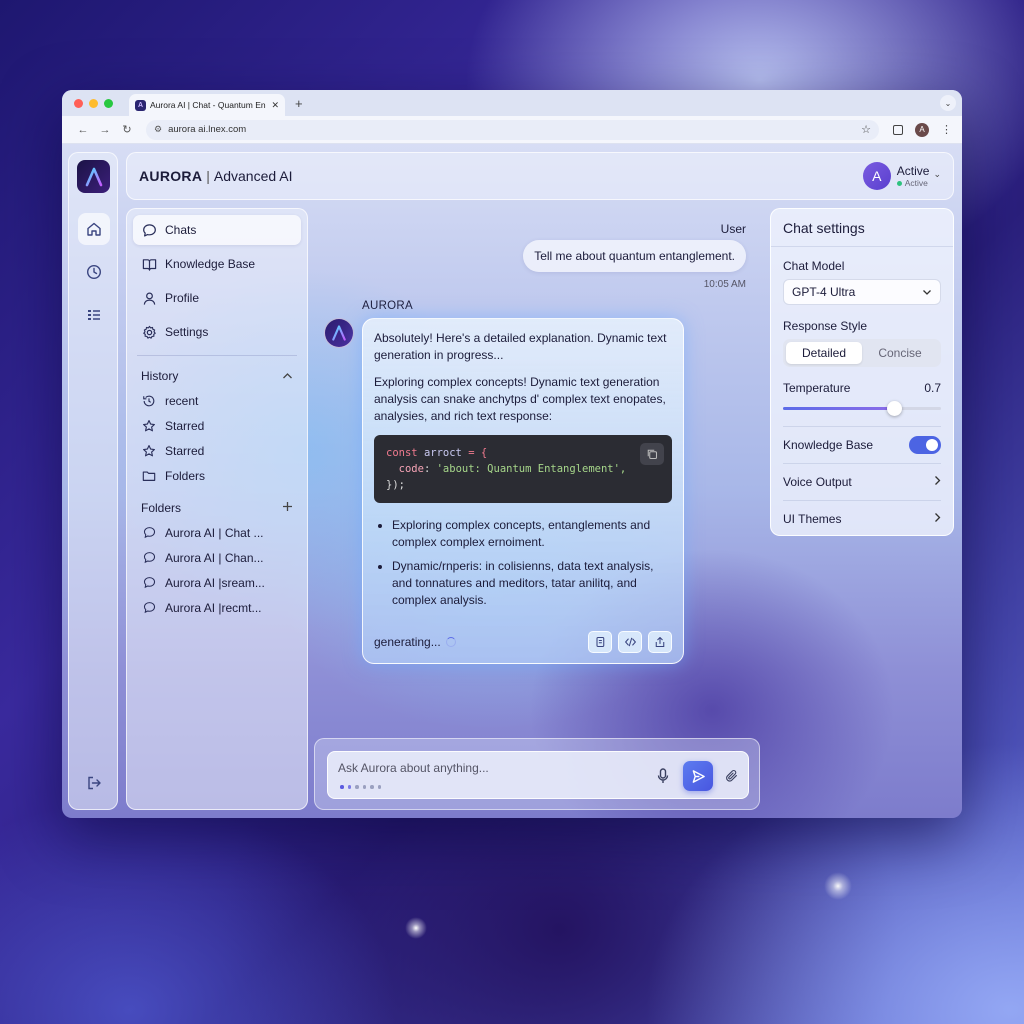  Describe the element at coordinates (862, 481) in the screenshot. I see `voice-output-row: Voice Output` at that location.